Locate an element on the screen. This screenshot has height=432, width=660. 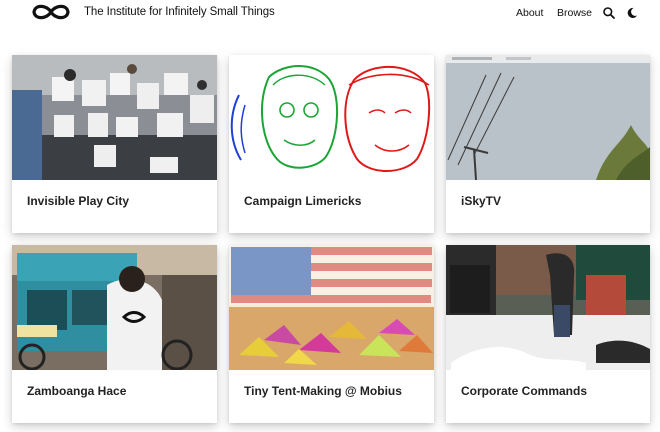
project-title: Corporate Commands is located at coordinates (524, 391).